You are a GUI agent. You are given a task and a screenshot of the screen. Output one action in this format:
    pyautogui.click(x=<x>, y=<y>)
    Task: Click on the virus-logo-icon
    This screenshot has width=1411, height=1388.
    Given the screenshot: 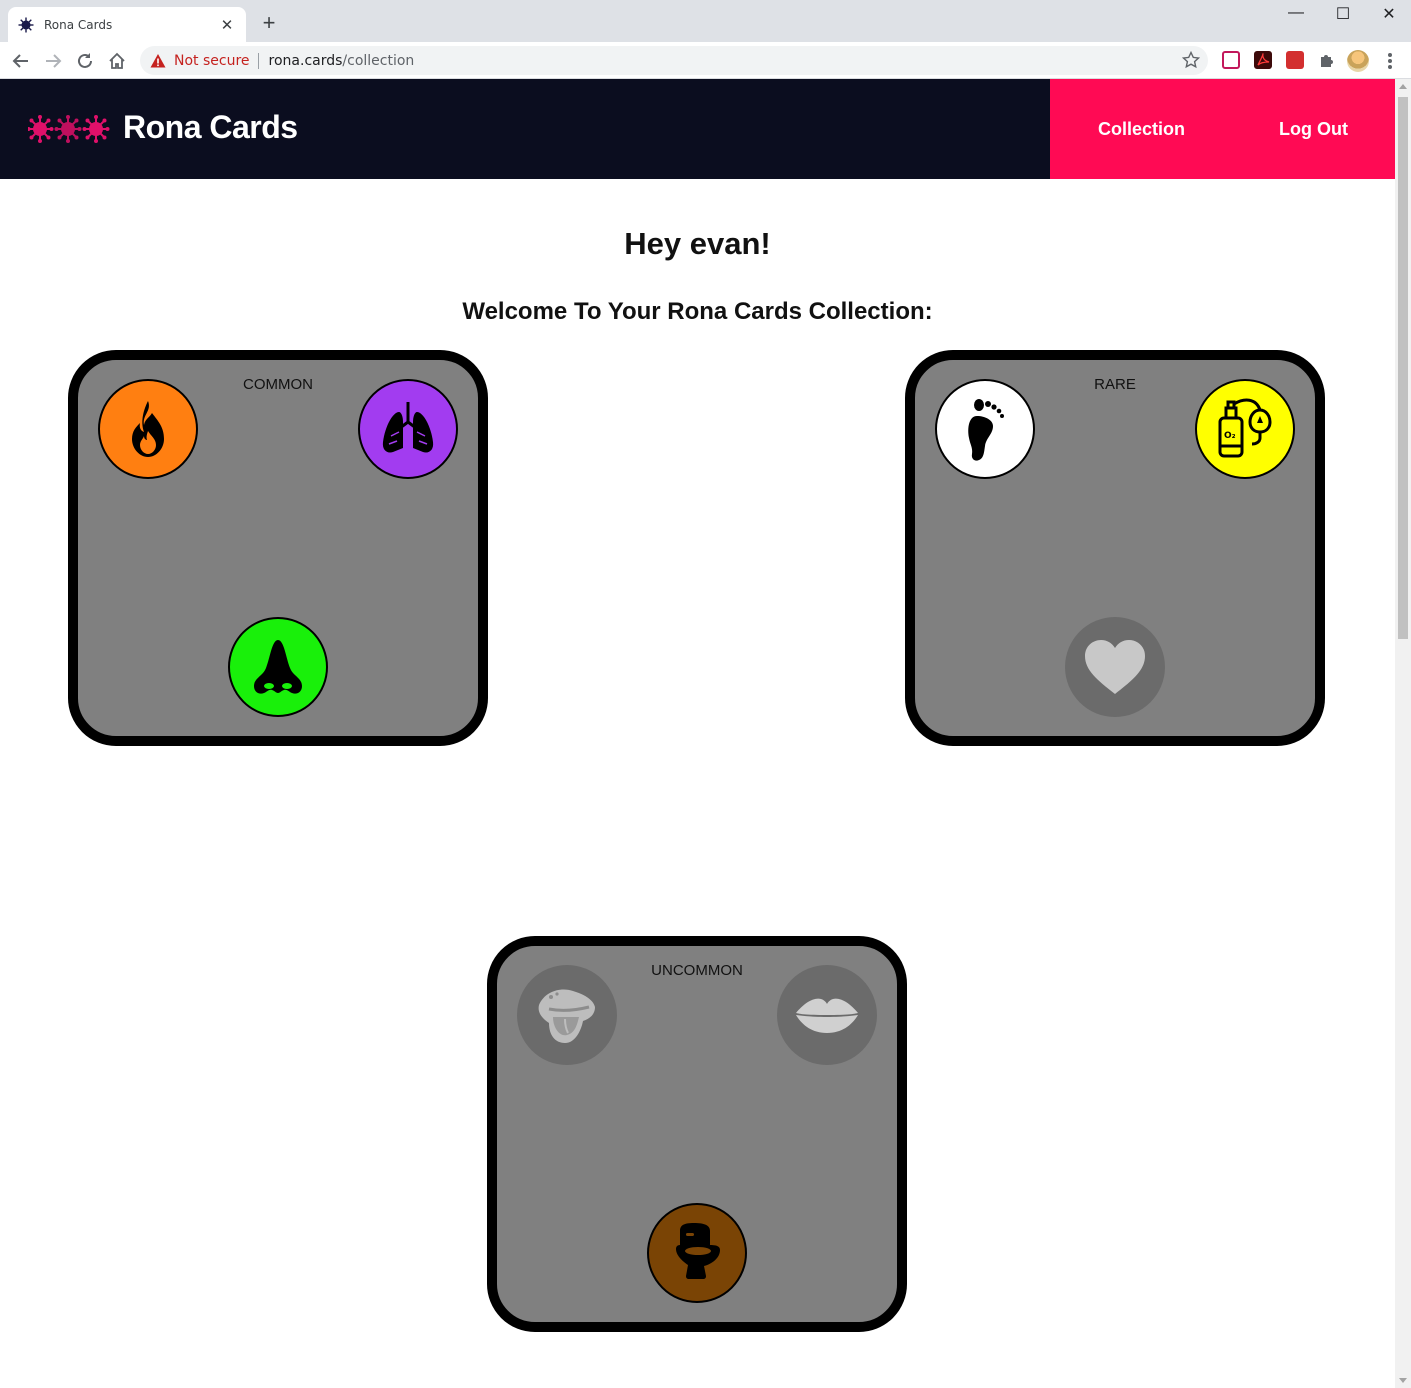 What is the action you would take?
    pyautogui.click(x=69, y=129)
    